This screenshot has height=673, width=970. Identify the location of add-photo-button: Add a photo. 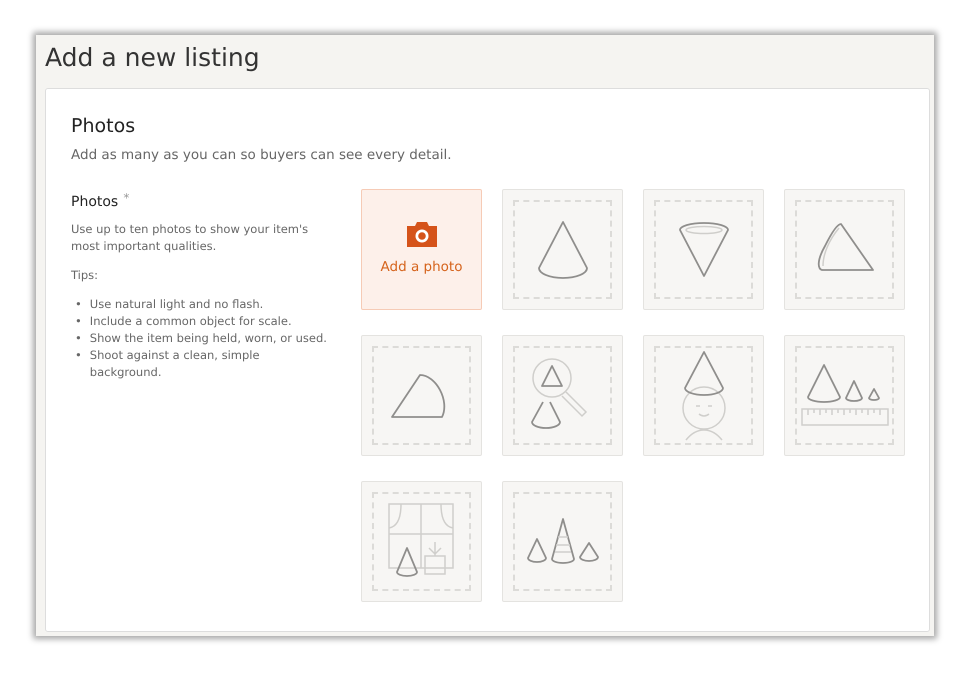
(421, 249).